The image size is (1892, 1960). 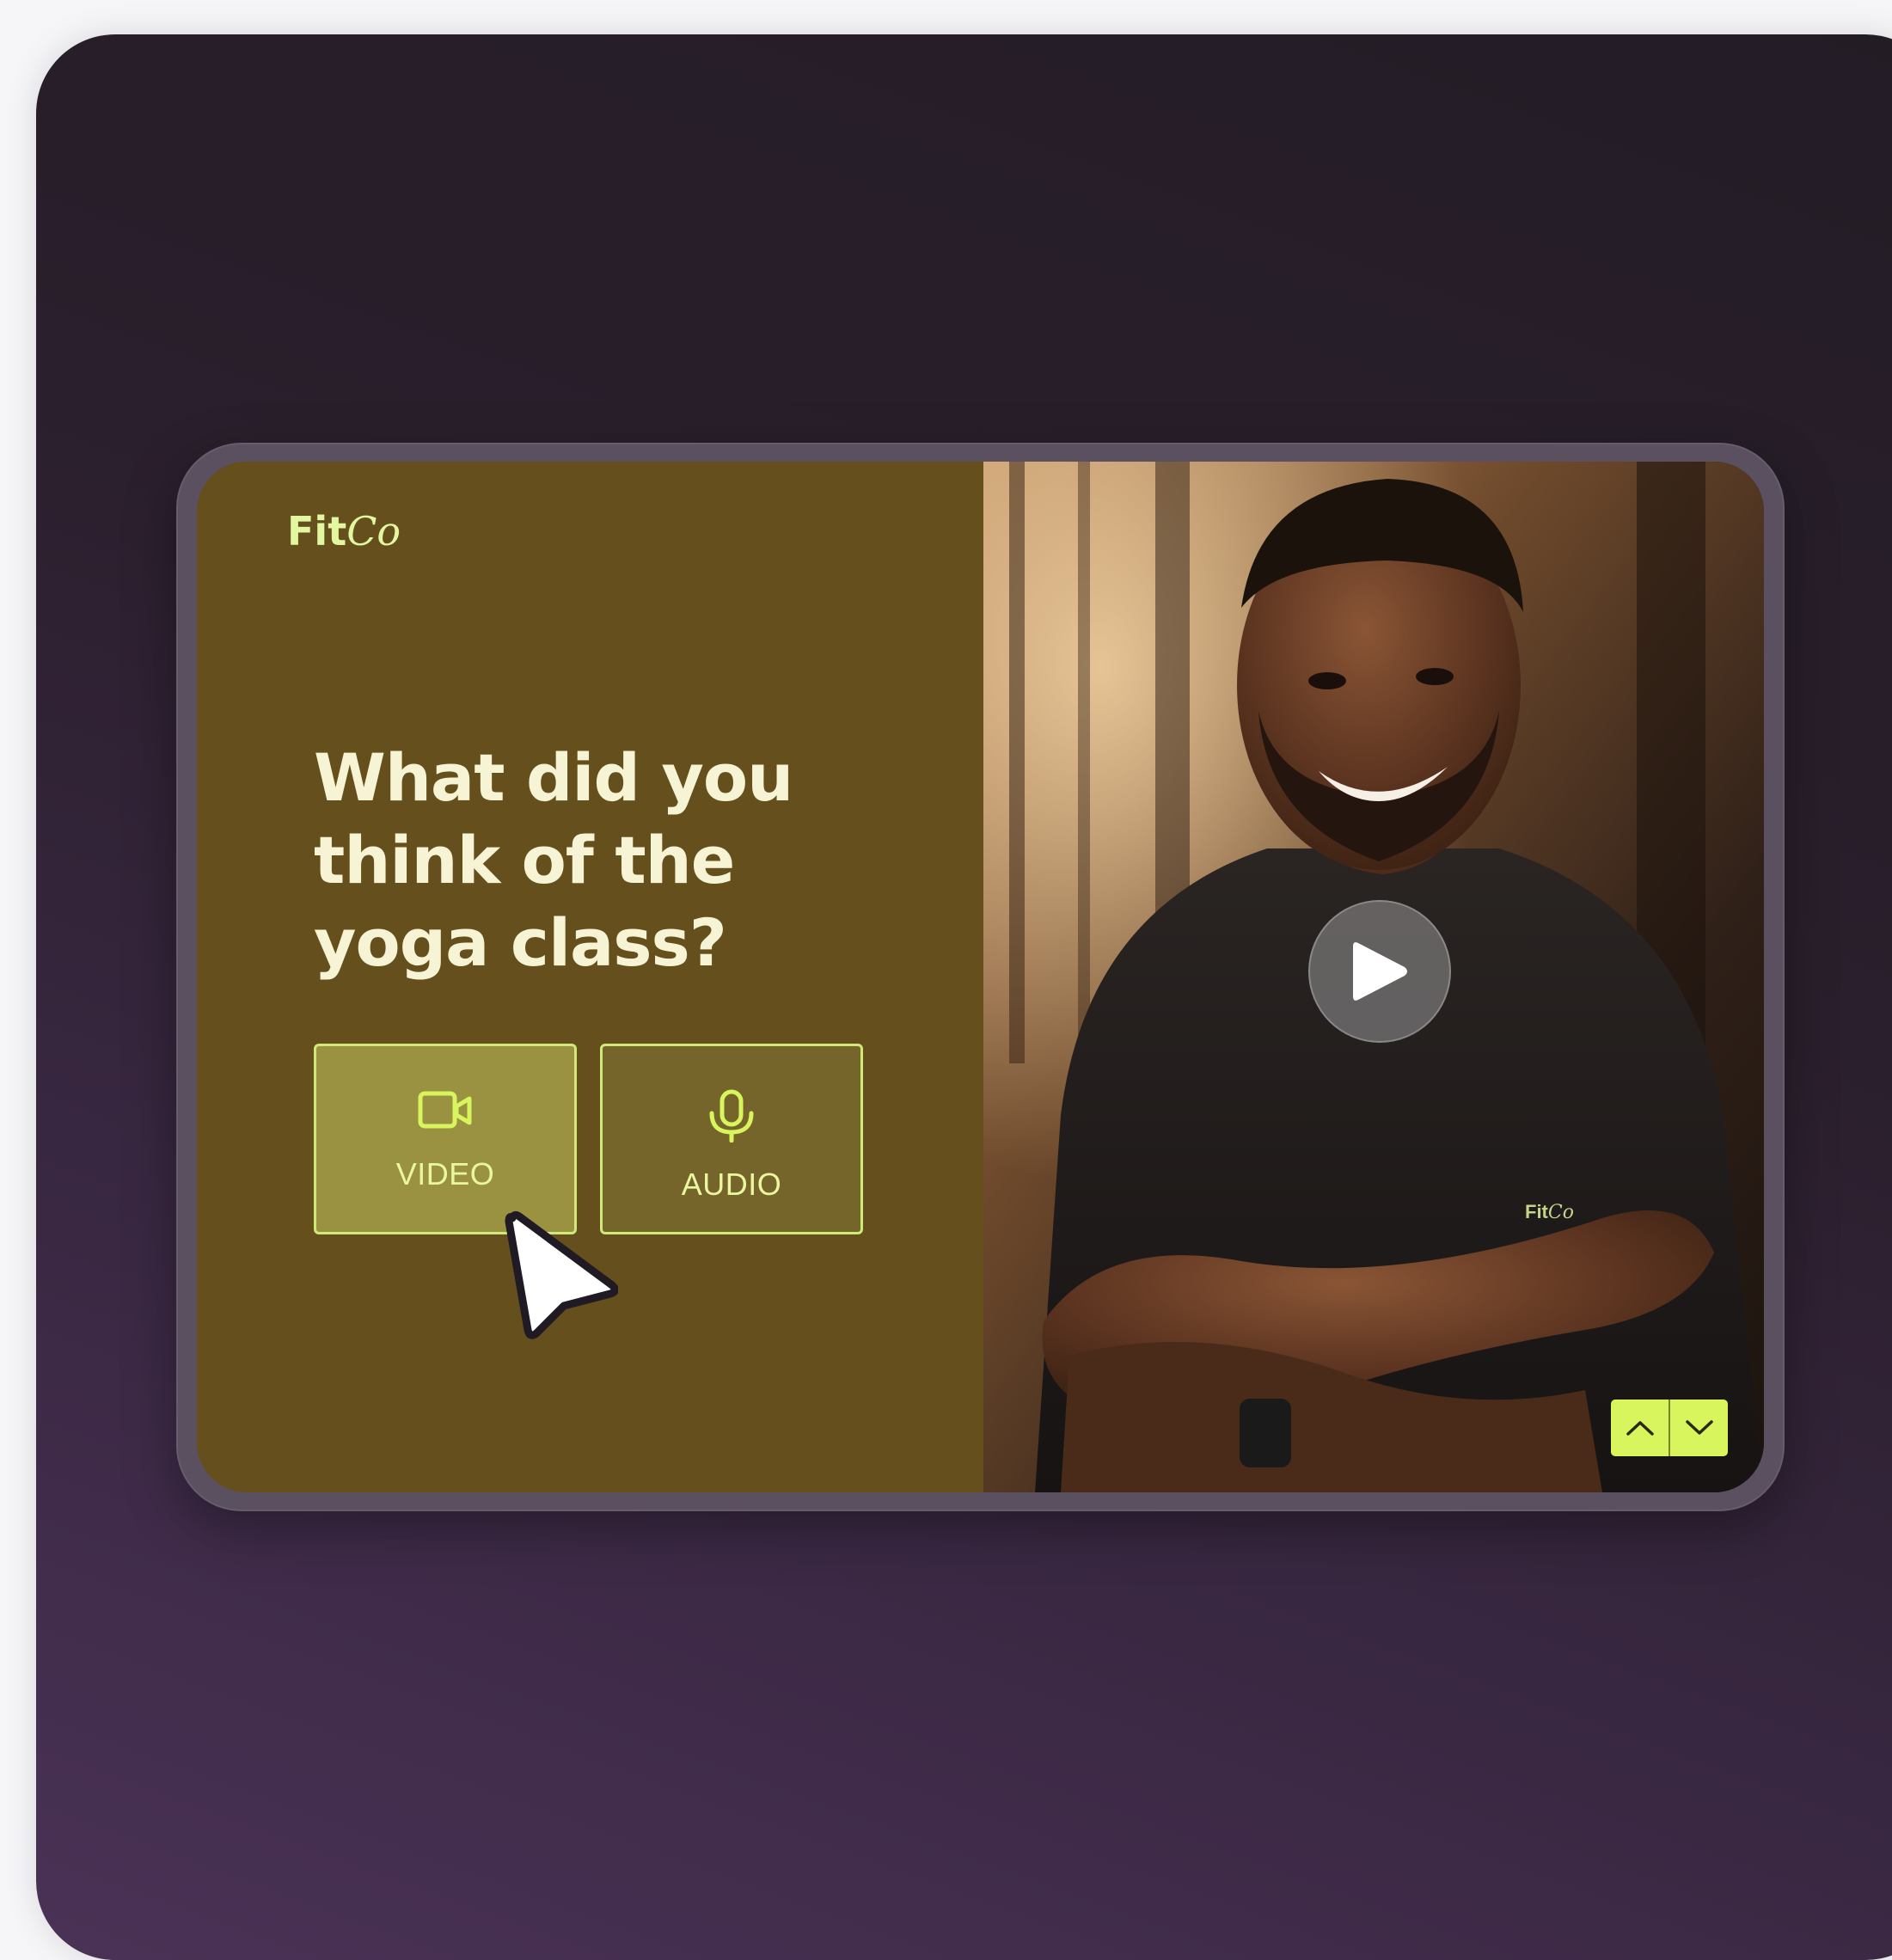 I want to click on arrow-divider, so click(x=1669, y=1428).